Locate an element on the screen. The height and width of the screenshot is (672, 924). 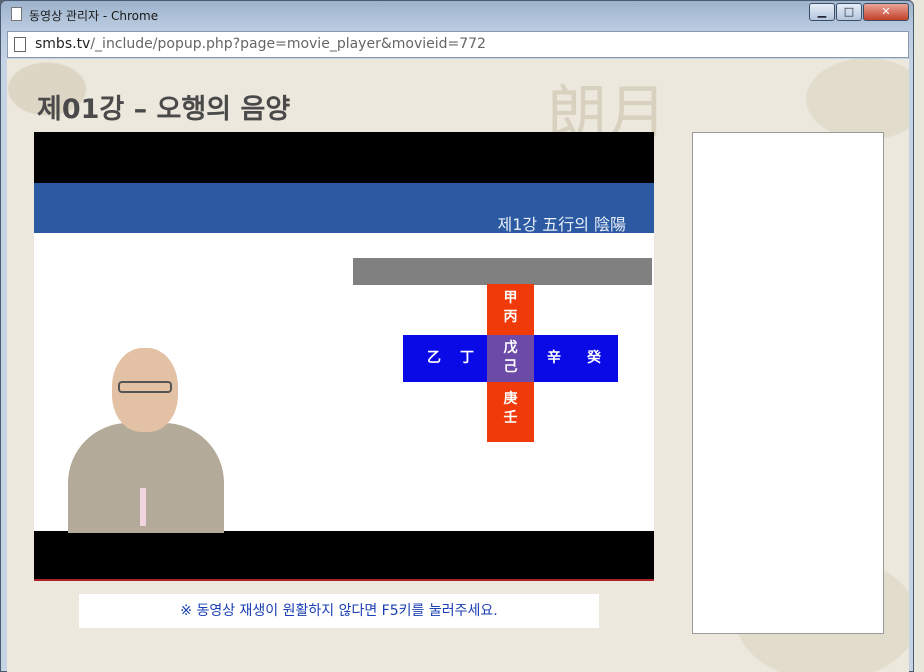
maximize-button: □ is located at coordinates (849, 12).